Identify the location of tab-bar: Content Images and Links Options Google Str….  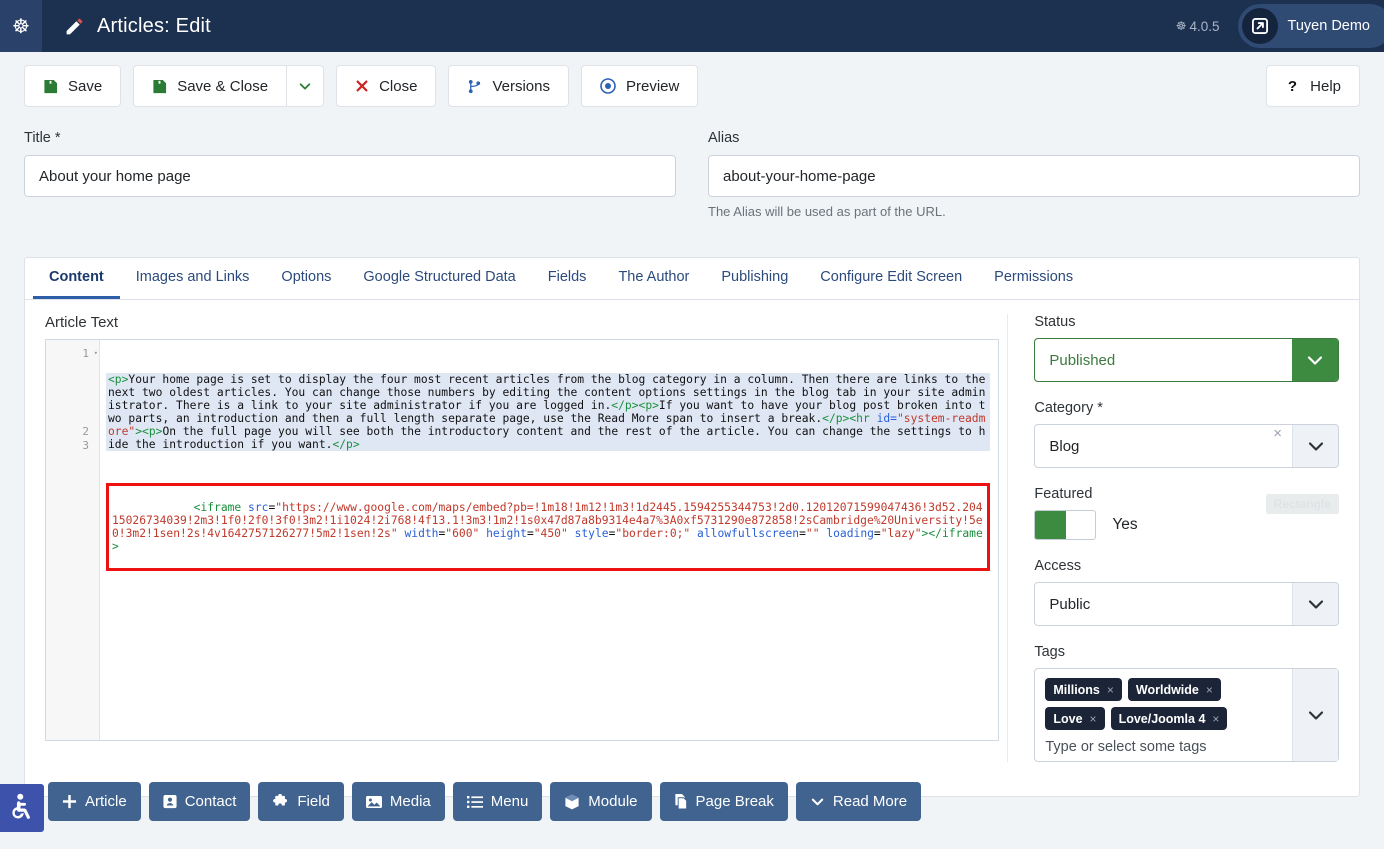
(692, 279).